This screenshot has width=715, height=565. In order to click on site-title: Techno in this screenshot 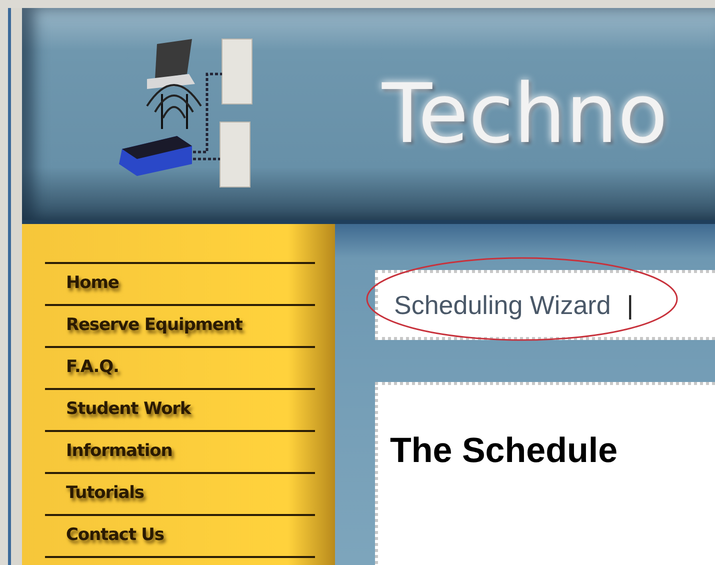, I will do `click(525, 114)`.